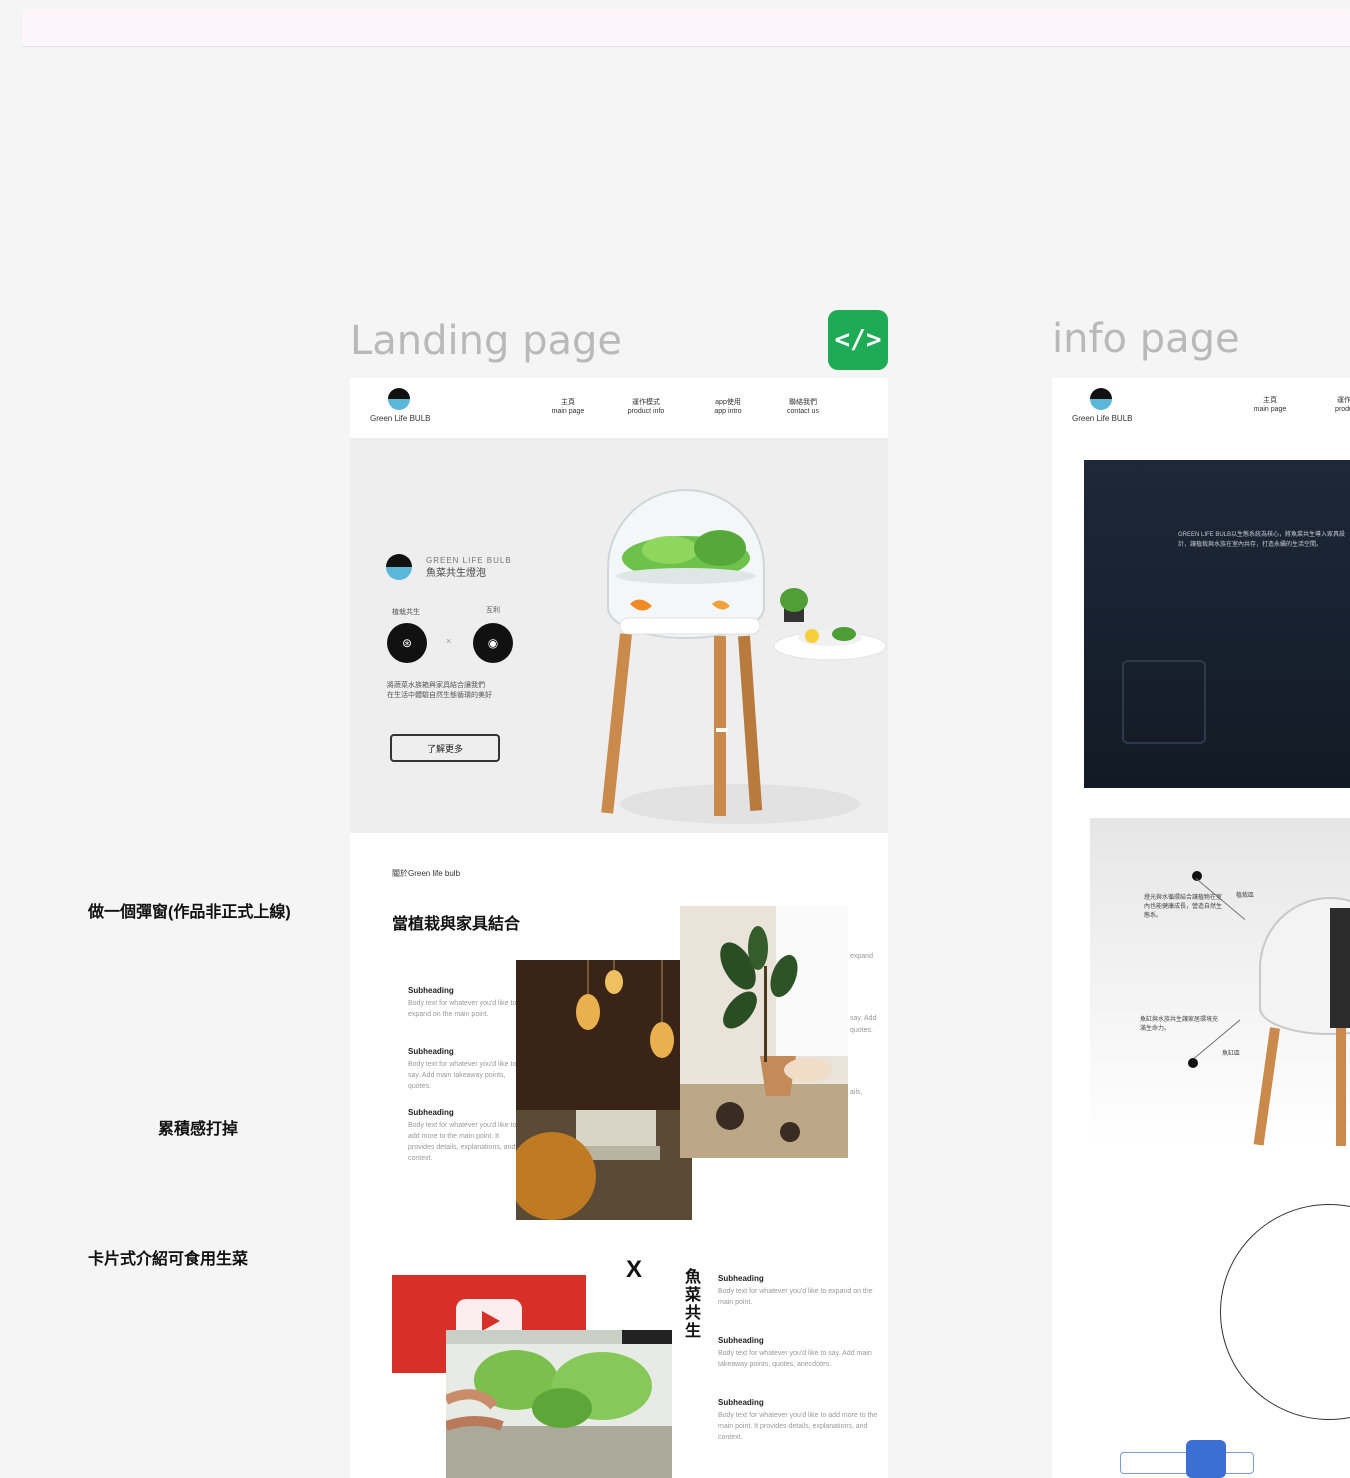  I want to click on hero-label-left: 植栽共生, so click(406, 612).